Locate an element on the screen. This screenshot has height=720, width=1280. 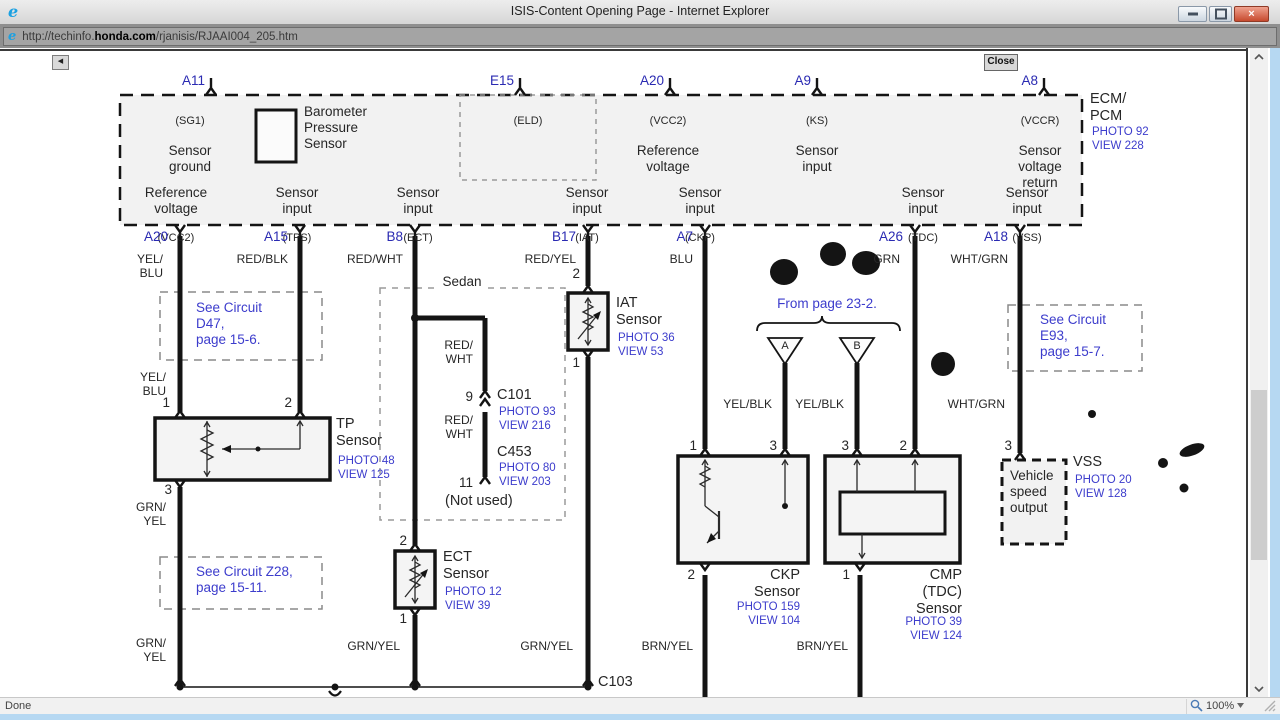
c101-photo-link: PHOTO 93 is located at coordinates (527, 412).